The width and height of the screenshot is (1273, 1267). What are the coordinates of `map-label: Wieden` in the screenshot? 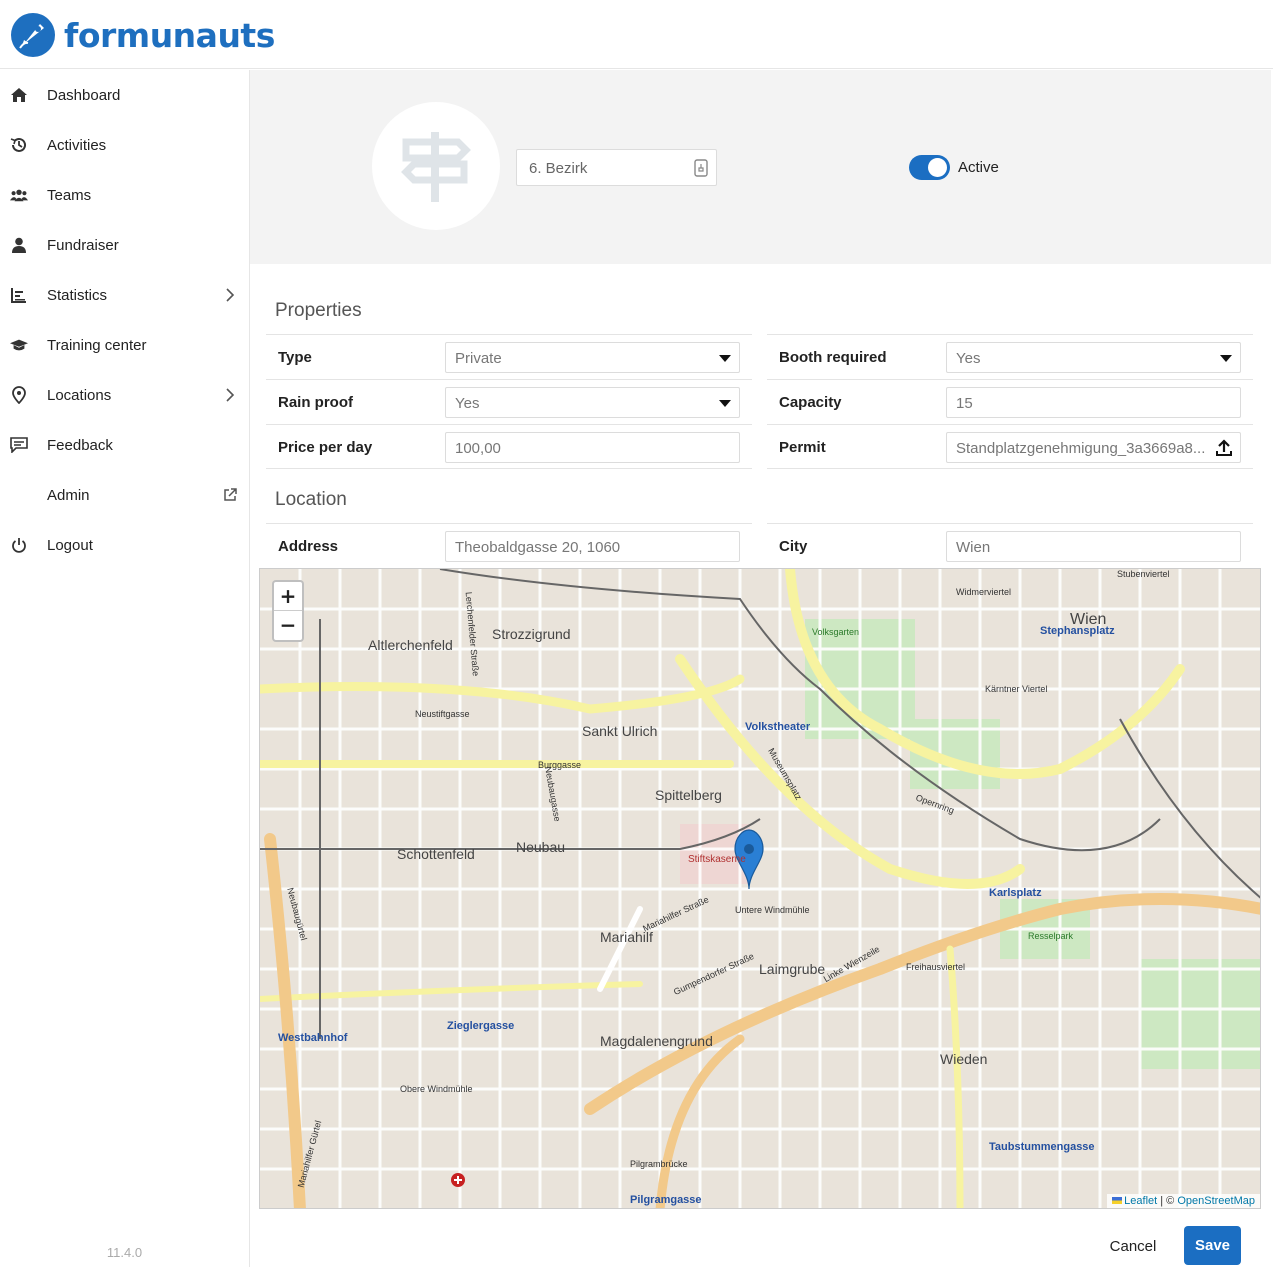 It's located at (964, 1059).